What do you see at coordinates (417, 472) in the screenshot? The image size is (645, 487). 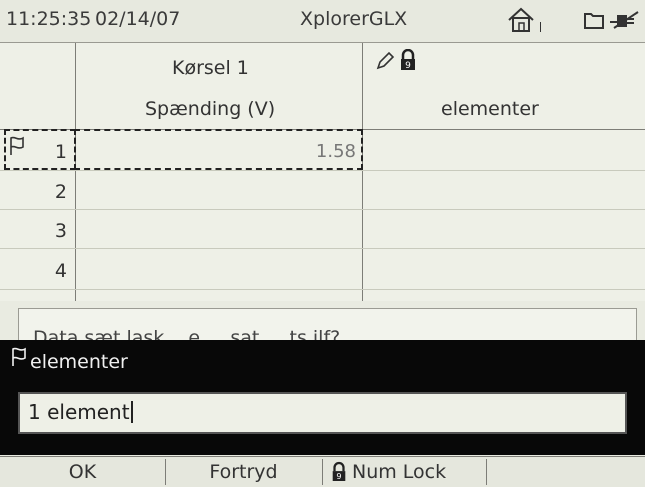 I see `num-lock-button: Num Lock` at bounding box center [417, 472].